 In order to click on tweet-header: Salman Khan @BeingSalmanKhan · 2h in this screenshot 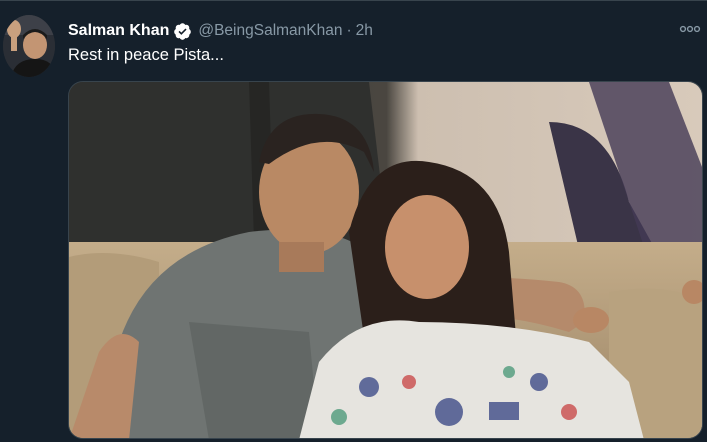, I will do `click(367, 31)`.